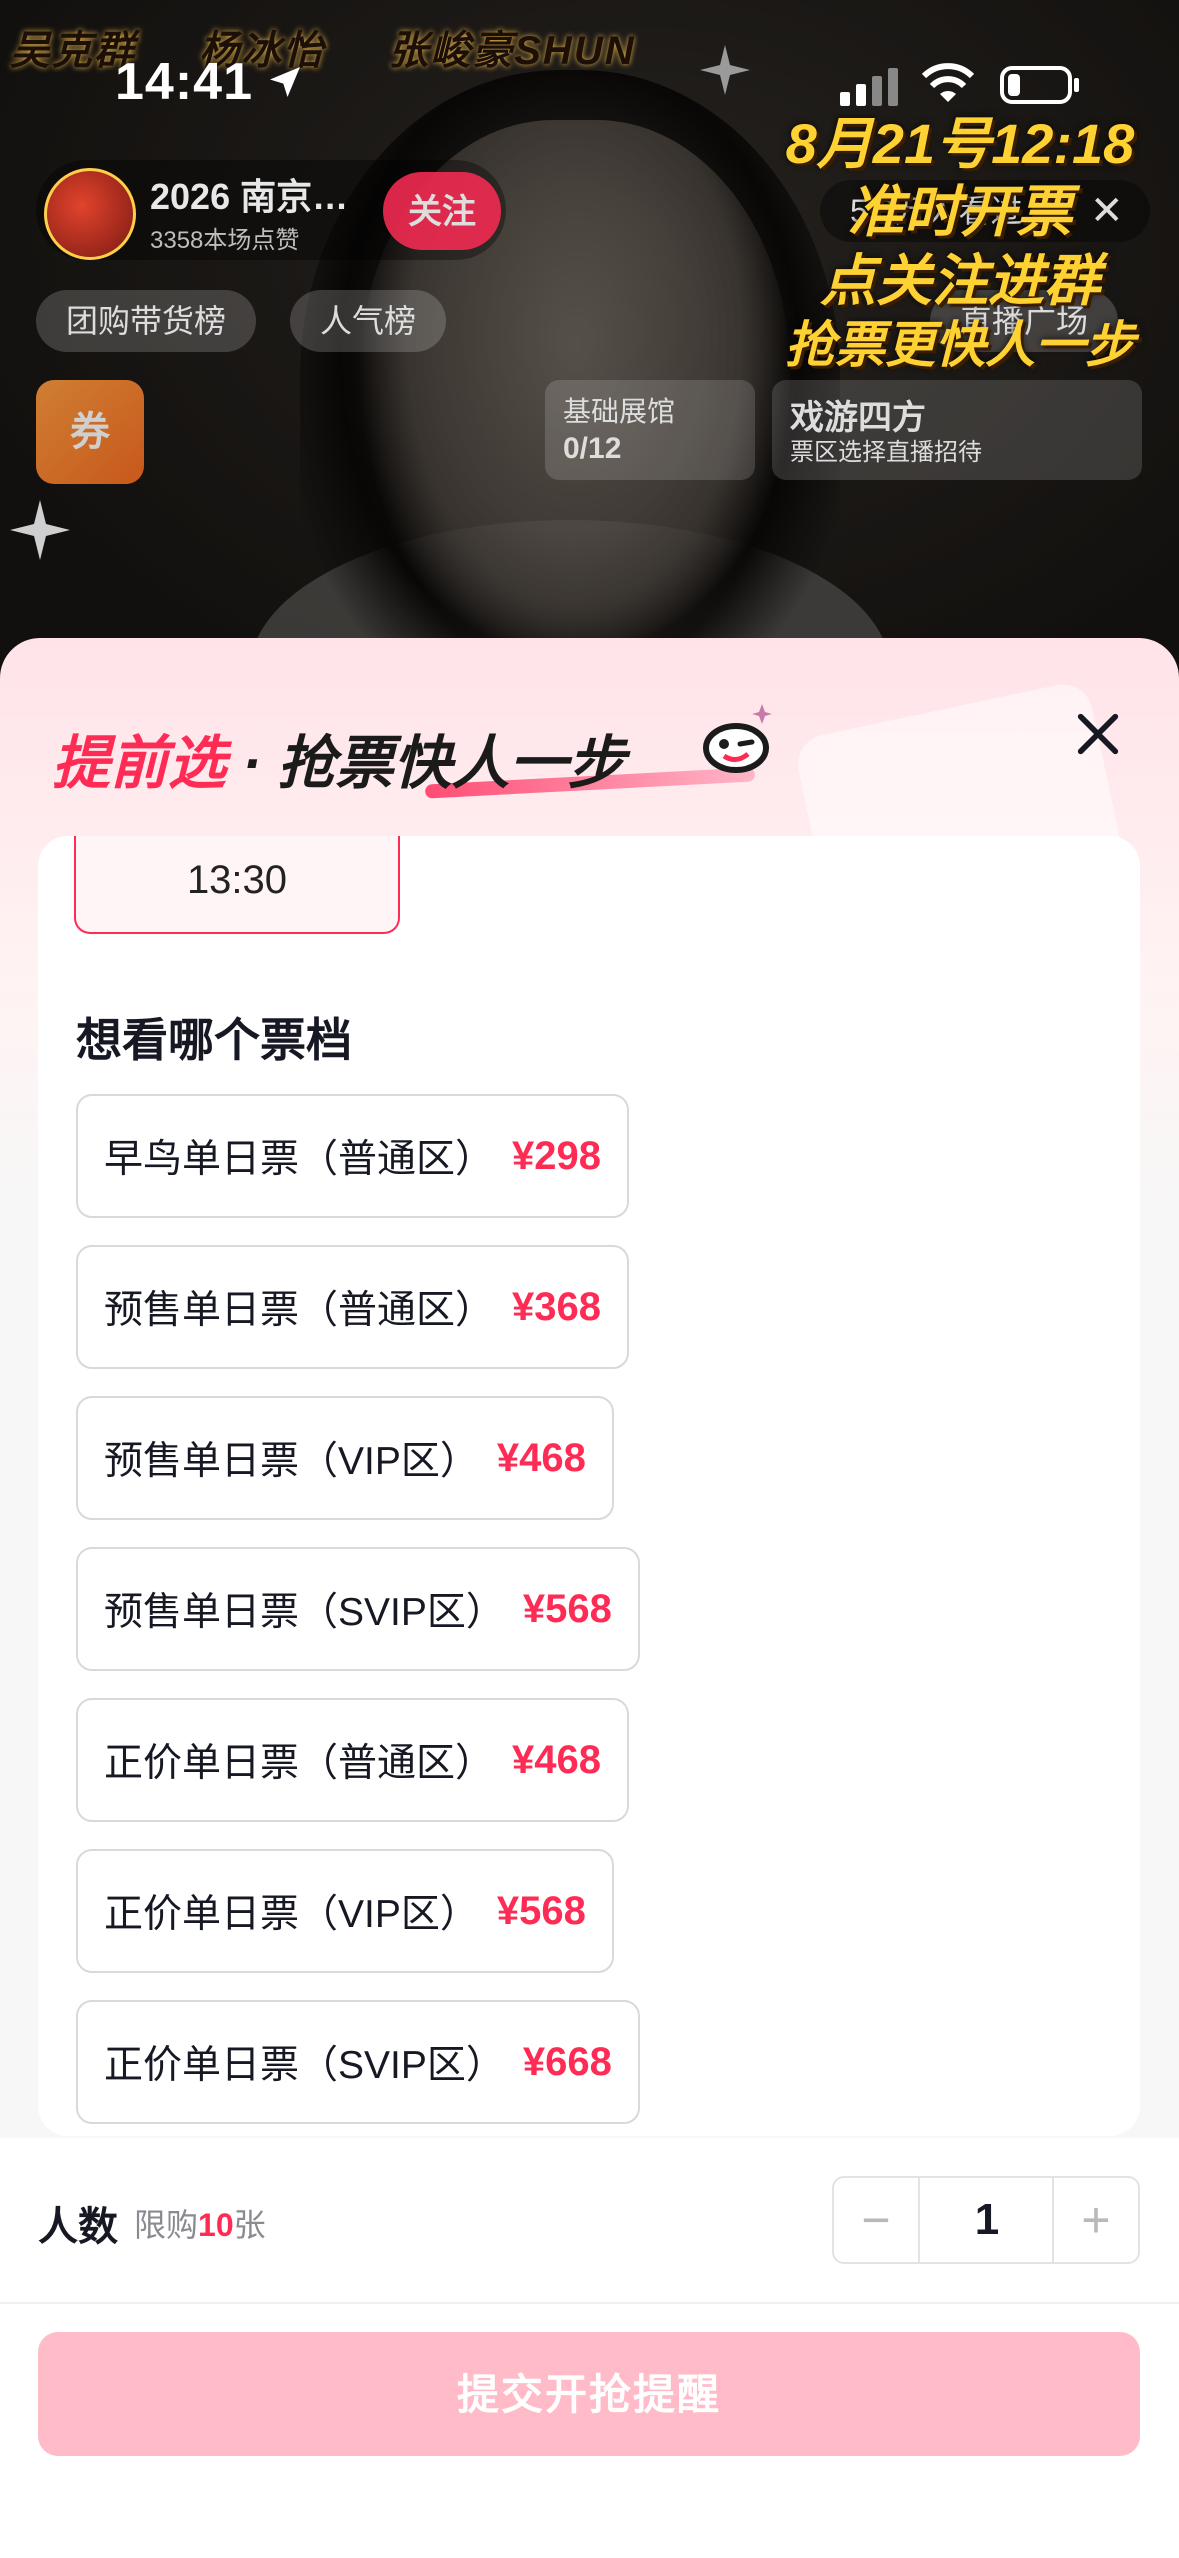 The width and height of the screenshot is (1179, 2558). Describe the element at coordinates (285, 82) in the screenshot. I see `location-arrow-icon` at that location.